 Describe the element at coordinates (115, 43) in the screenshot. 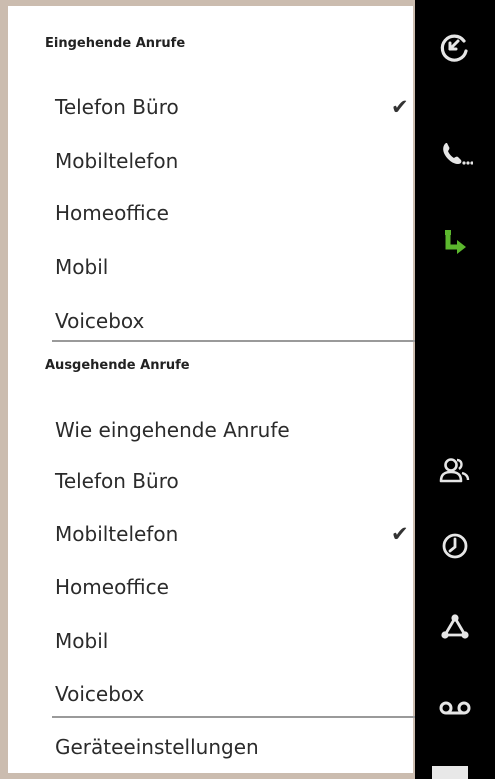

I see `incoming-calls-heading: Eingehende Anrufe` at that location.